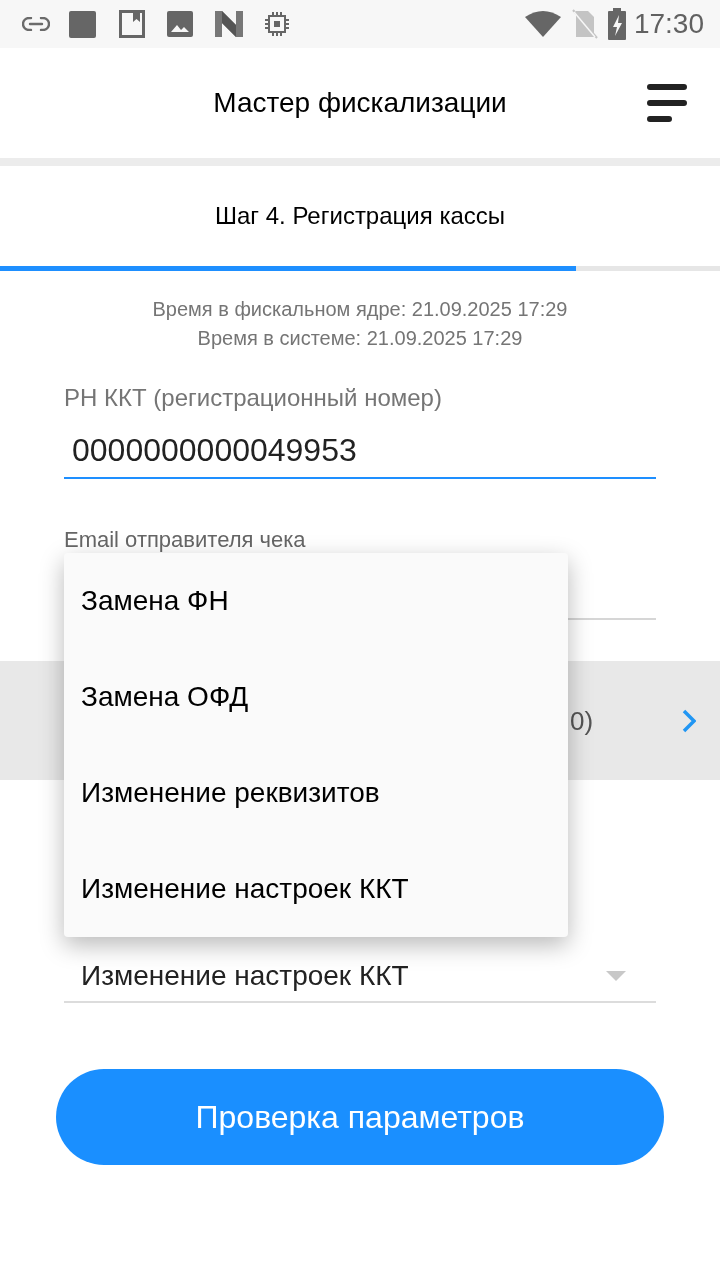 Image resolution: width=720 pixels, height=1280 pixels. What do you see at coordinates (668, 24) in the screenshot?
I see `status-time: 17:30` at bounding box center [668, 24].